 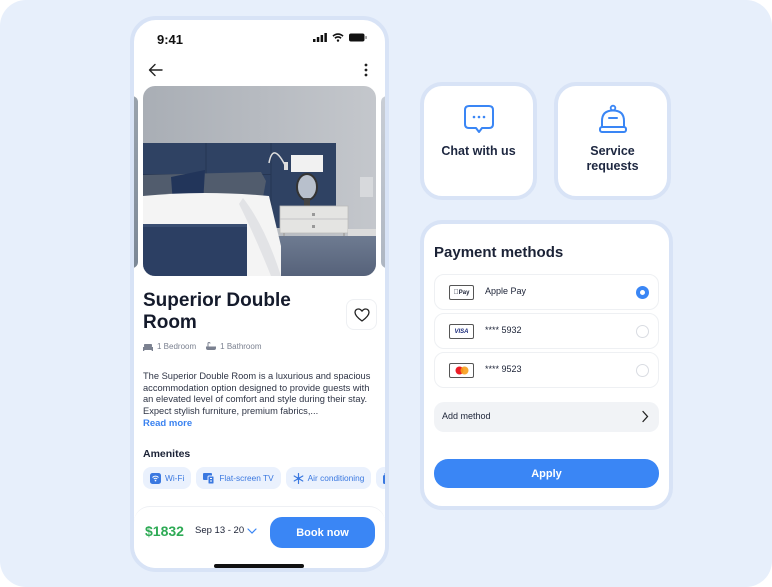 I want to click on nav-bar, so click(x=259, y=71).